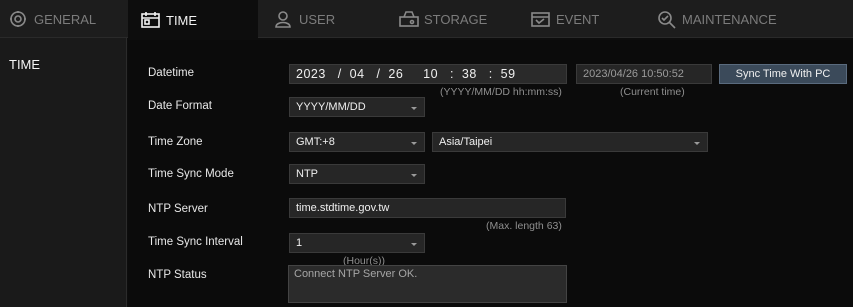 The image size is (853, 307). What do you see at coordinates (171, 73) in the screenshot?
I see `datetime-label: Datetime` at bounding box center [171, 73].